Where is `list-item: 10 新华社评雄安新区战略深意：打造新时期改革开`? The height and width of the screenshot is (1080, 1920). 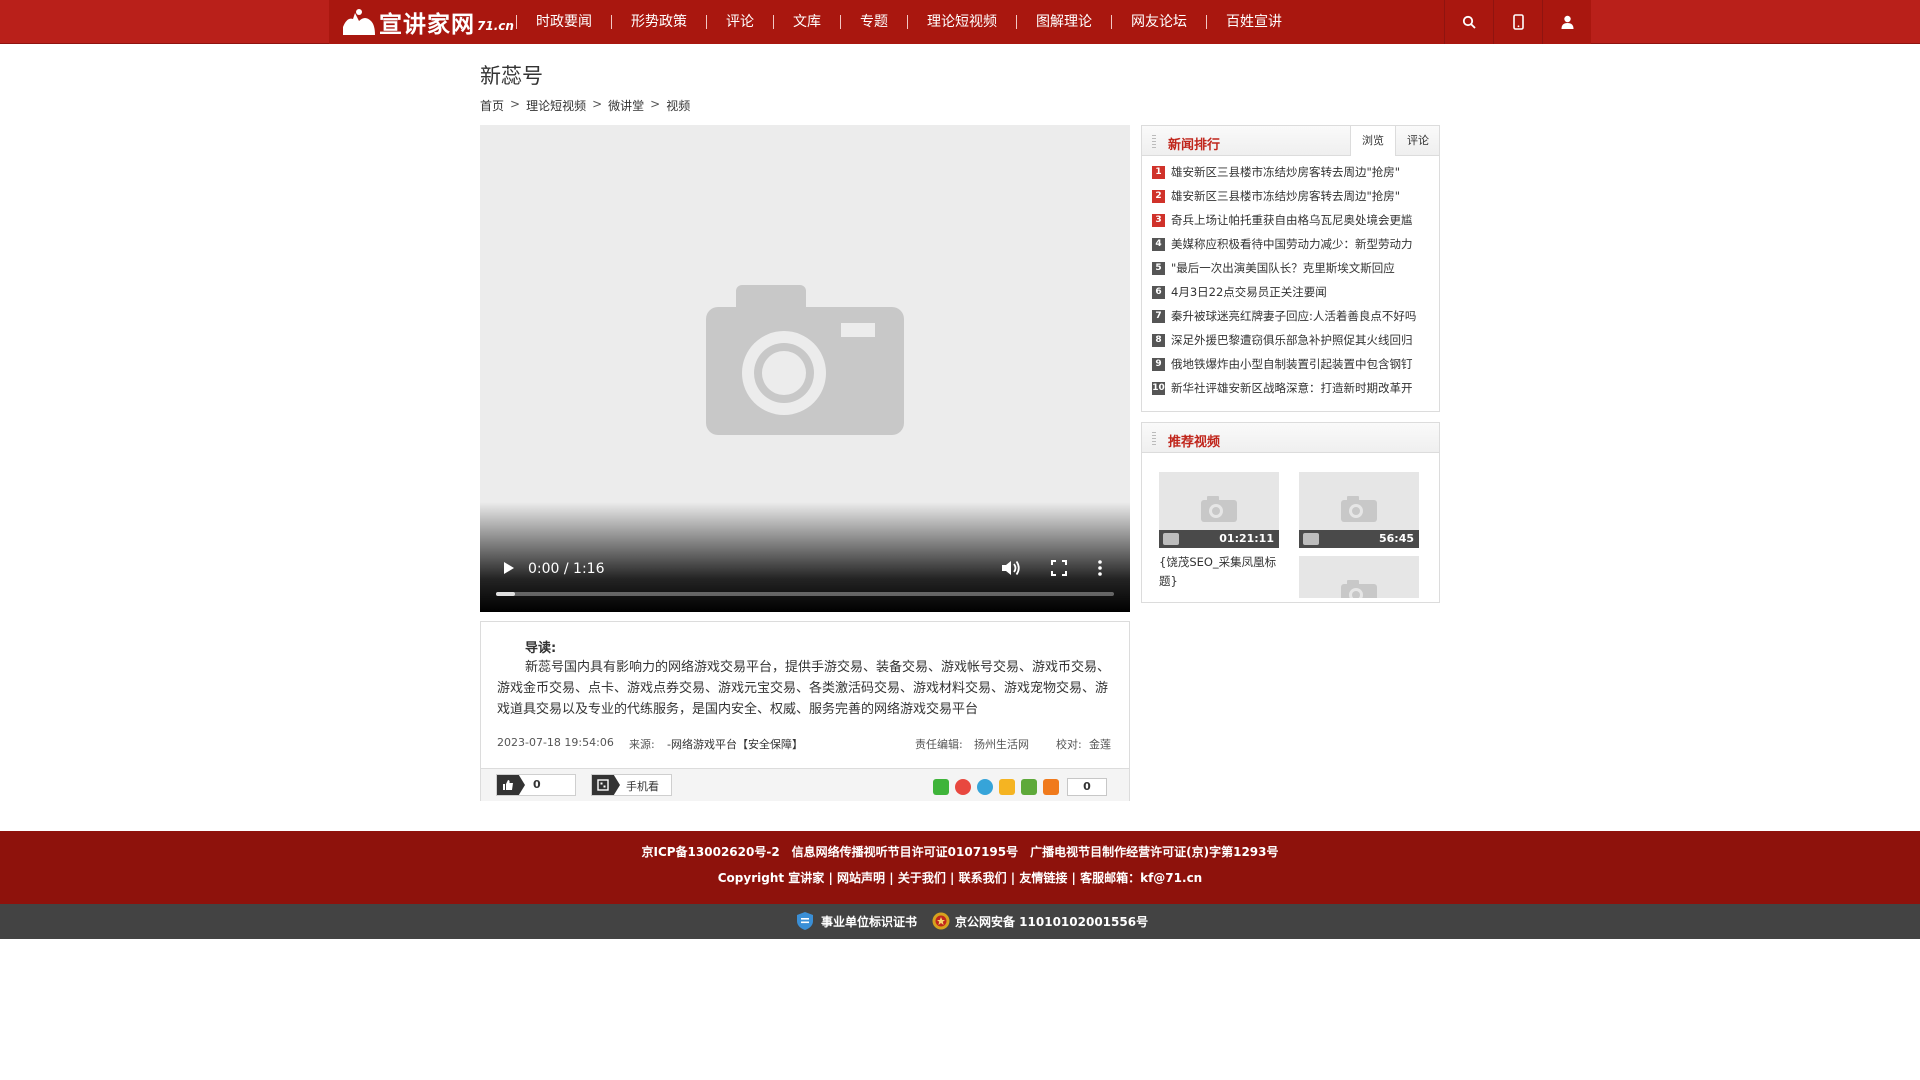 list-item: 10 新华社评雄安新区战略深意：打造新时期改革开 is located at coordinates (1295, 388).